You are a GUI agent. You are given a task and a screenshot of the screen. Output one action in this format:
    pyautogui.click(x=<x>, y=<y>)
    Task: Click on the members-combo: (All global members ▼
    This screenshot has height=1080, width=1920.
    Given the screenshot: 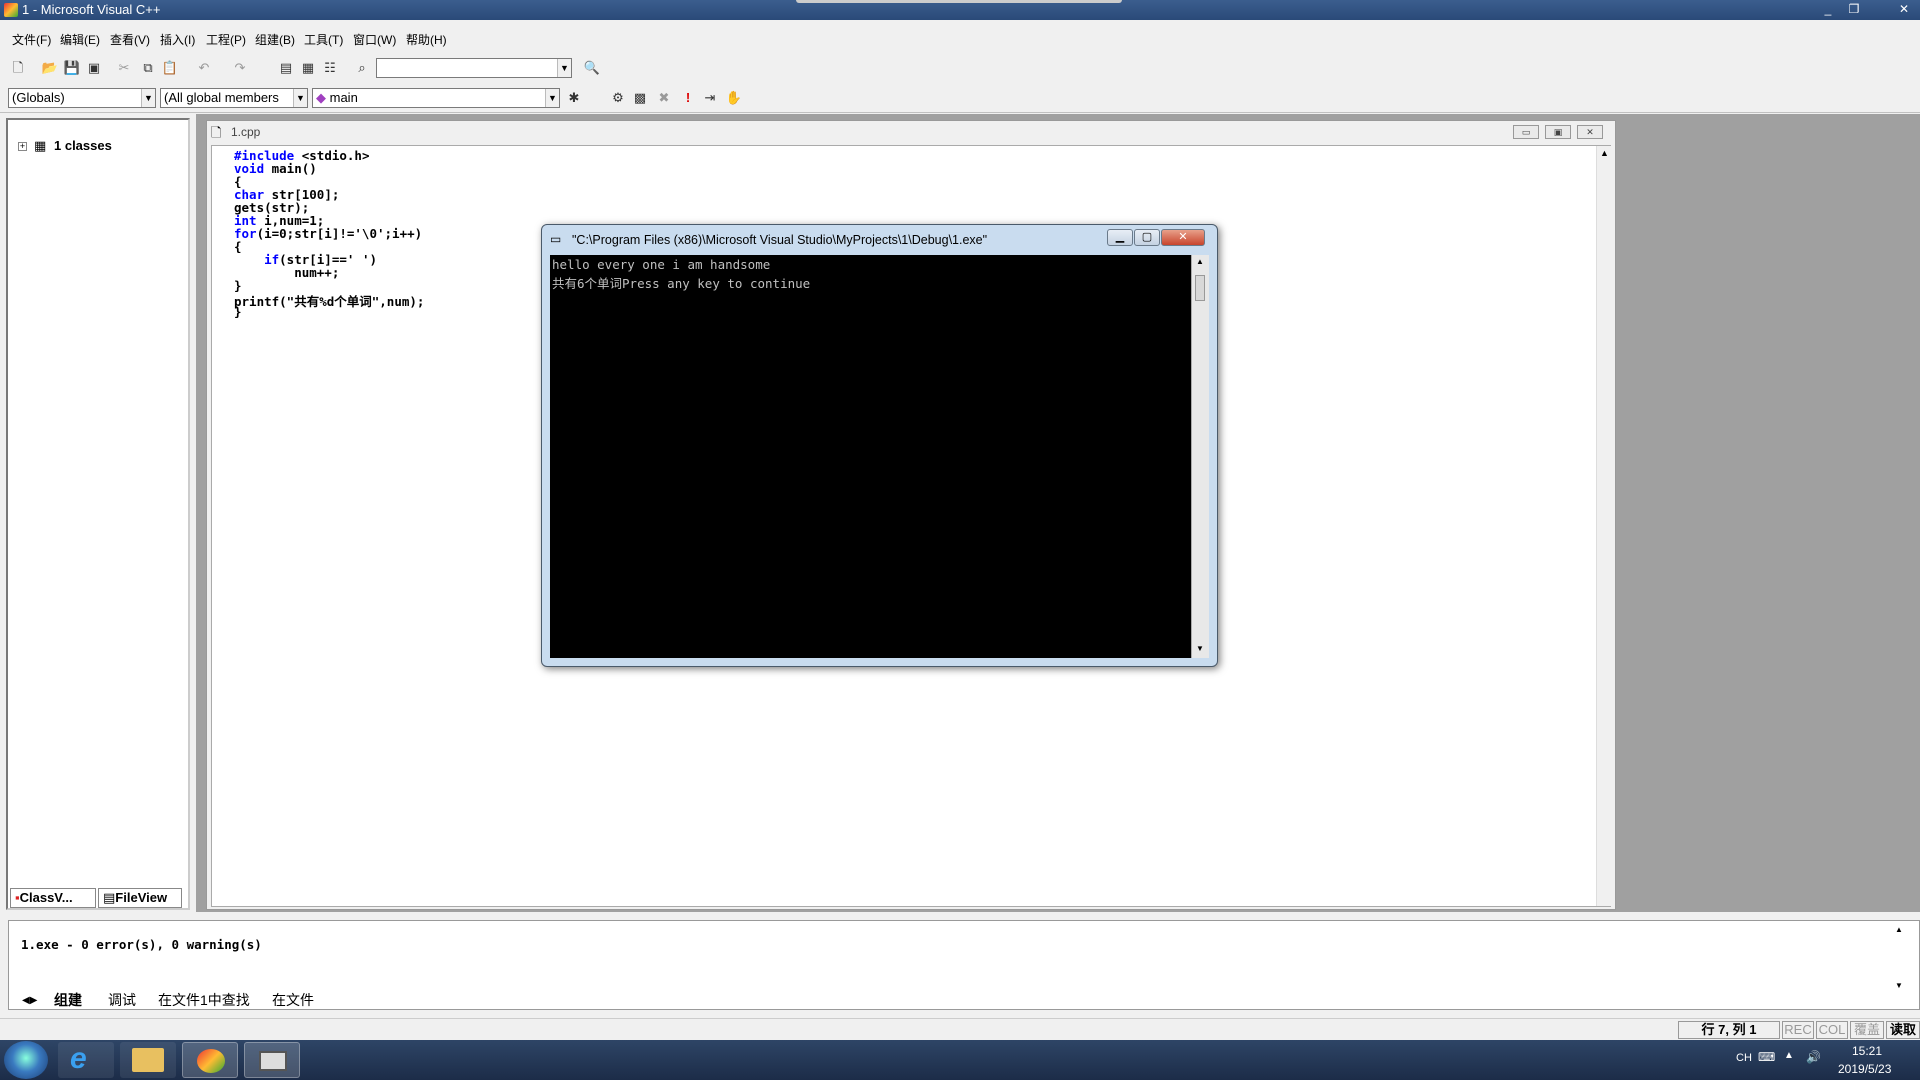 What is the action you would take?
    pyautogui.click(x=234, y=98)
    